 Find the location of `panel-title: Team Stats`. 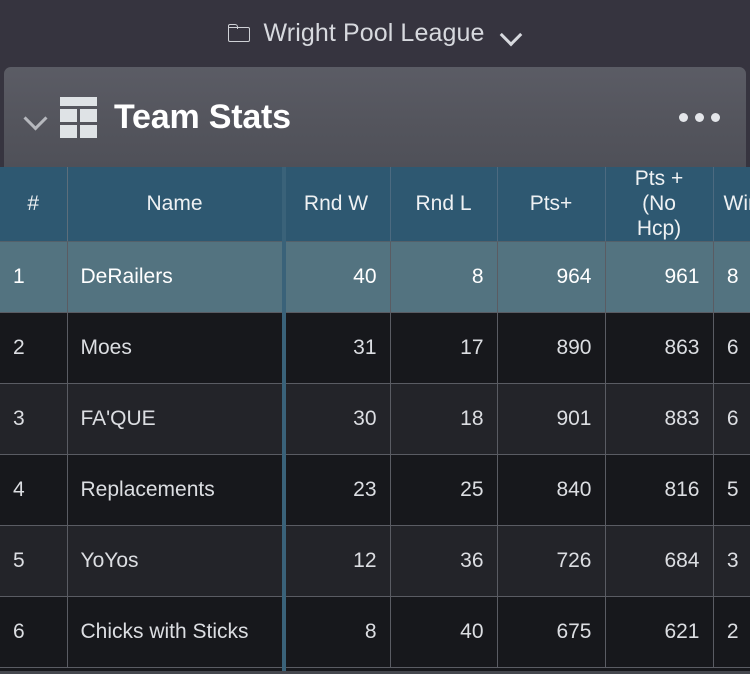

panel-title: Team Stats is located at coordinates (202, 116).